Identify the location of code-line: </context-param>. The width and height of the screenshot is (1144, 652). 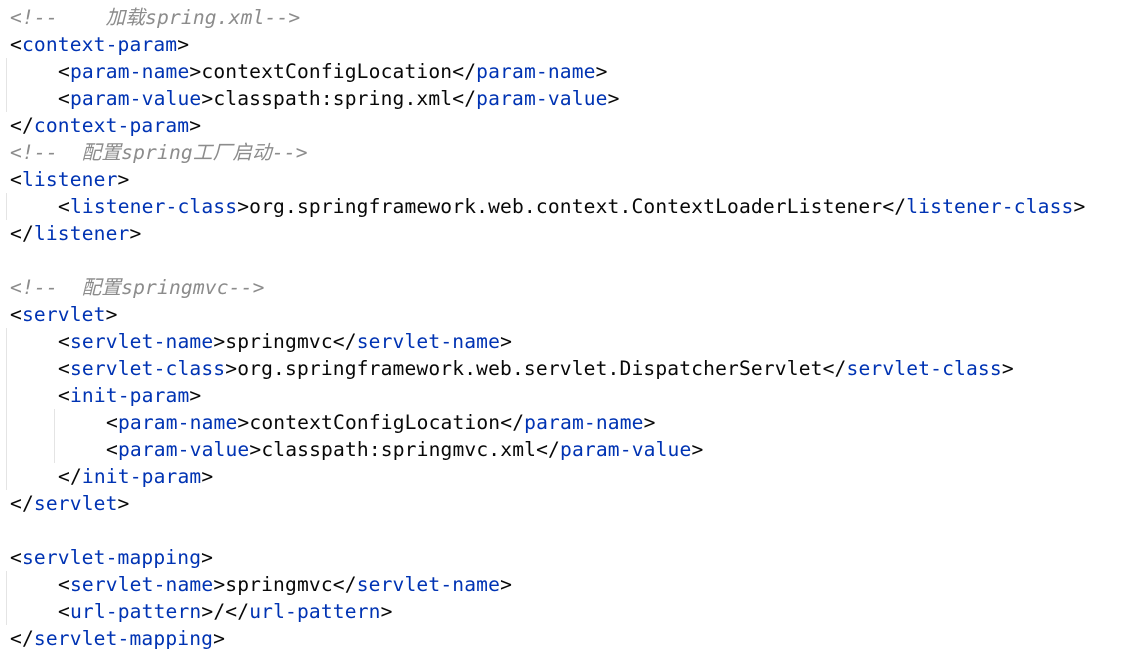
(105, 125).